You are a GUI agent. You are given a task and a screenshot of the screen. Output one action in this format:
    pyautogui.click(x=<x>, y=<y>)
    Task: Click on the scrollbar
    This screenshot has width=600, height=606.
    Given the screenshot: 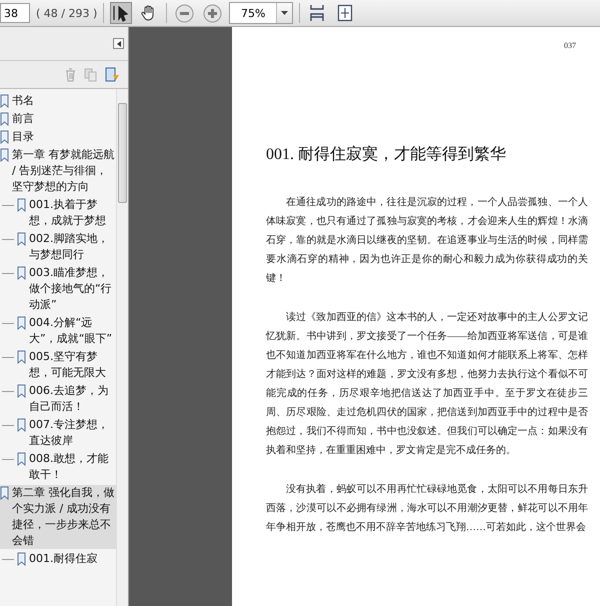 What is the action you would take?
    pyautogui.click(x=122, y=347)
    